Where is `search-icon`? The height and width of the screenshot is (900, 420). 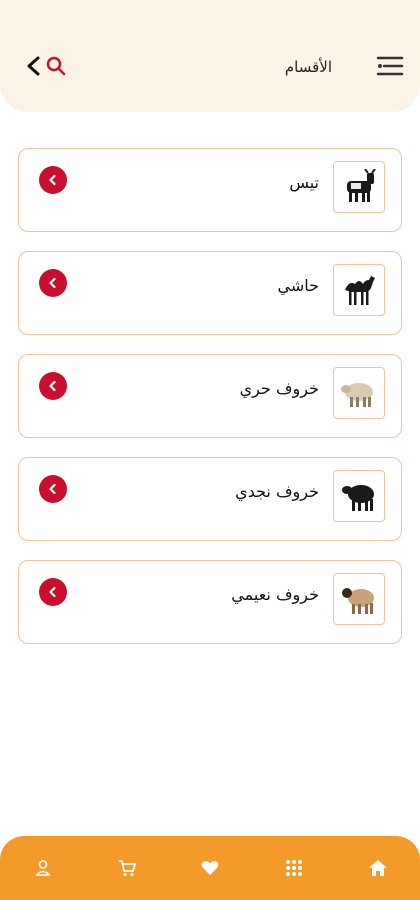
search-icon is located at coordinates (56, 66).